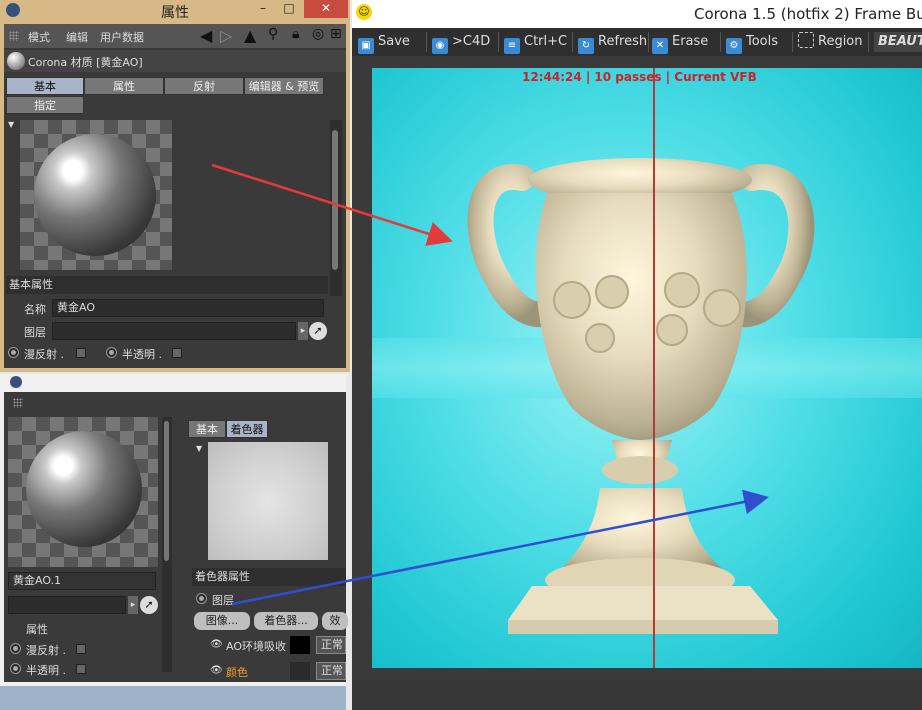 This screenshot has width=922, height=710. I want to click on tab-shader: 着色器, so click(247, 429).